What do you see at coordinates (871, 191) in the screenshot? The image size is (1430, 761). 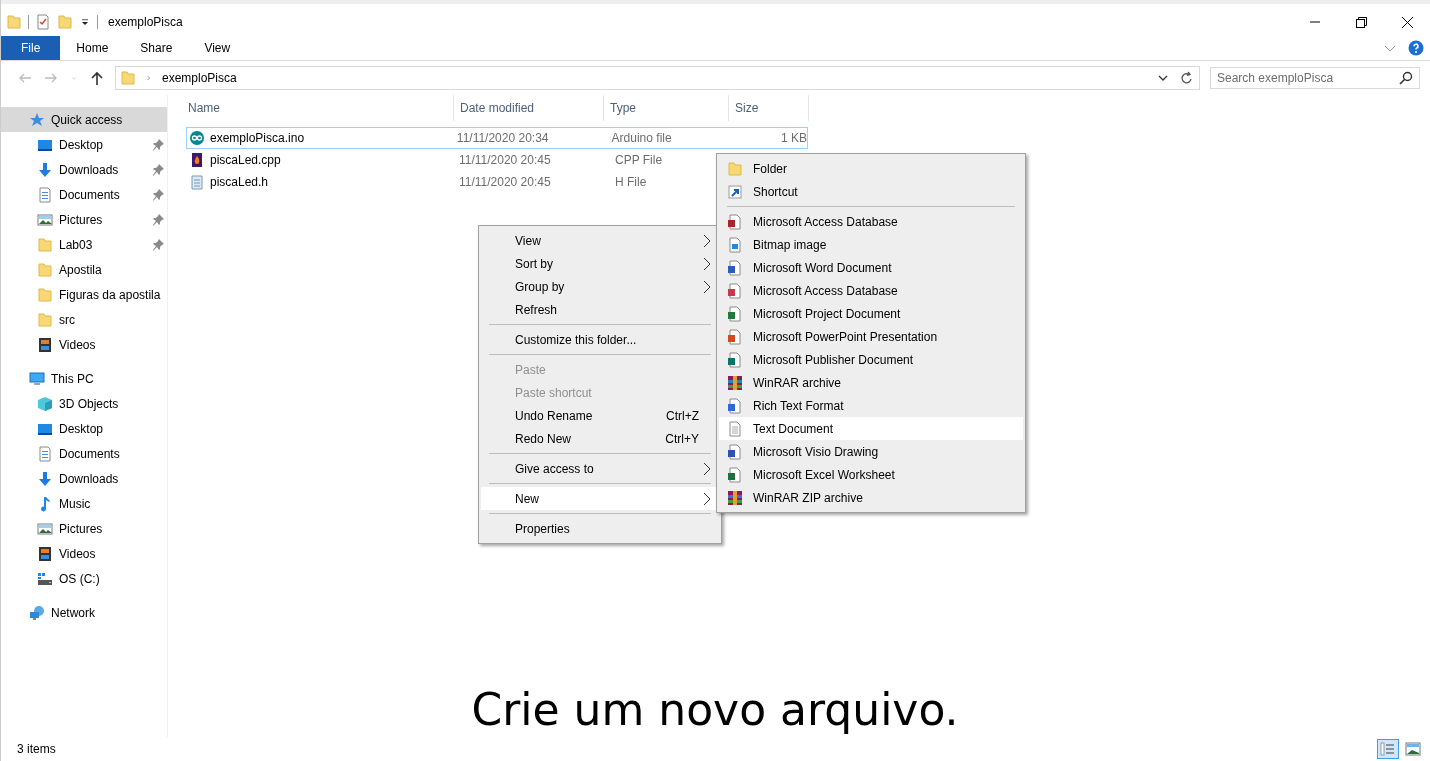 I see `menu-item: Shortcut` at bounding box center [871, 191].